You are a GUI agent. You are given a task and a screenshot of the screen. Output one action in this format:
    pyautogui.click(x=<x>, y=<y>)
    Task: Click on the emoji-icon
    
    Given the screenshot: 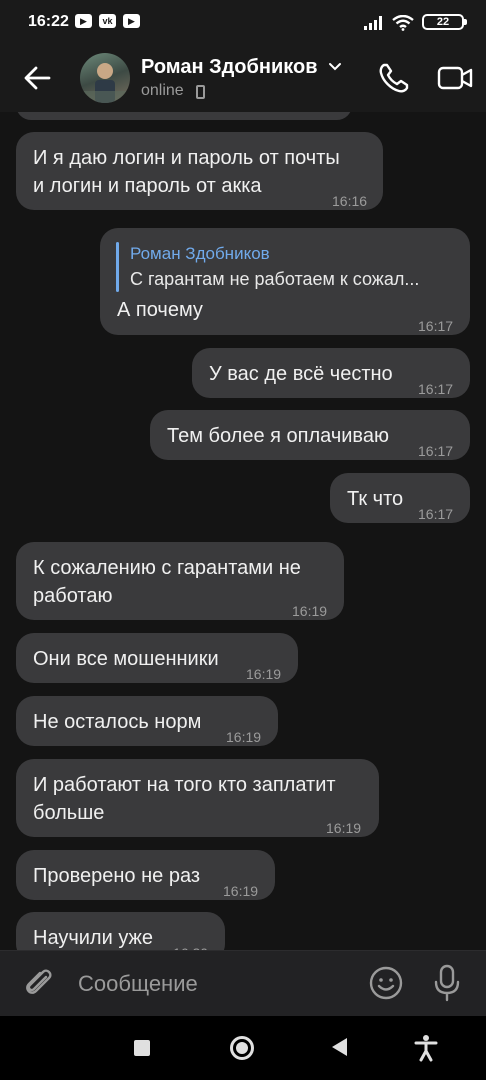 What is the action you would take?
    pyautogui.click(x=386, y=983)
    